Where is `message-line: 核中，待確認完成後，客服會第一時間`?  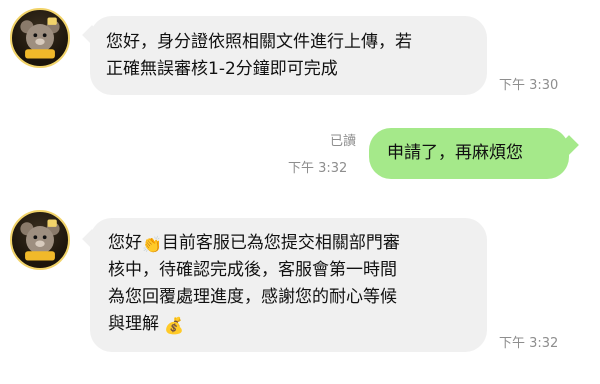 message-line: 核中，待確認完成後，客服會第一時間 is located at coordinates (252, 270).